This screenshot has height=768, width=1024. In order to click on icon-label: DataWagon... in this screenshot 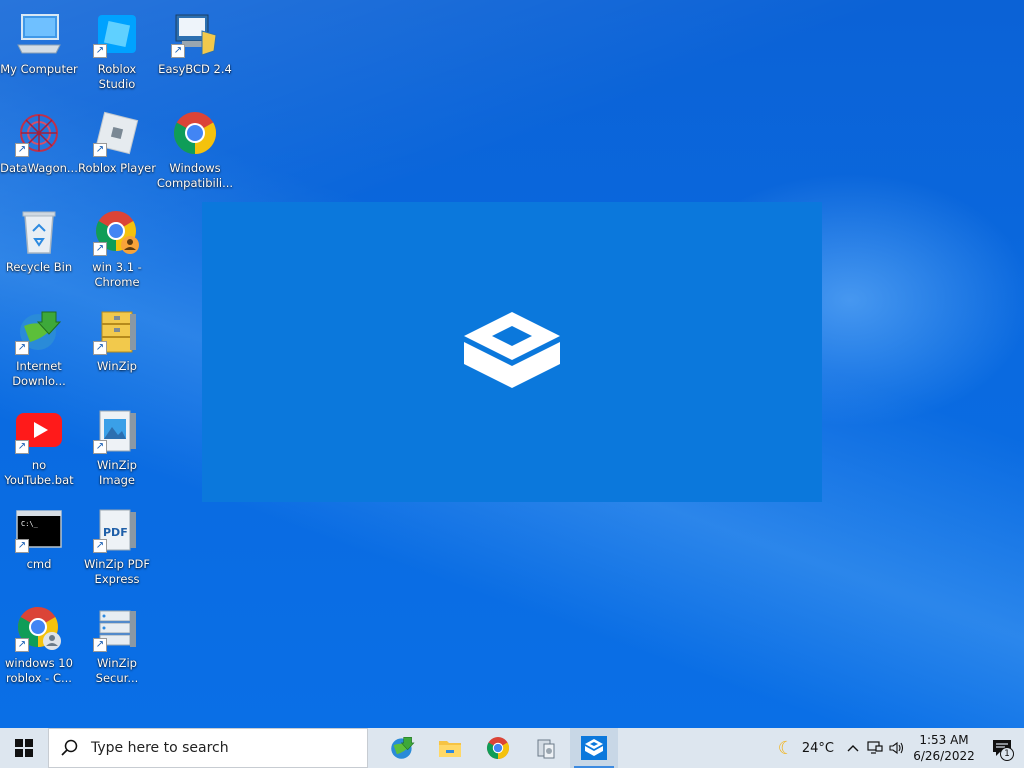, I will do `click(39, 168)`.